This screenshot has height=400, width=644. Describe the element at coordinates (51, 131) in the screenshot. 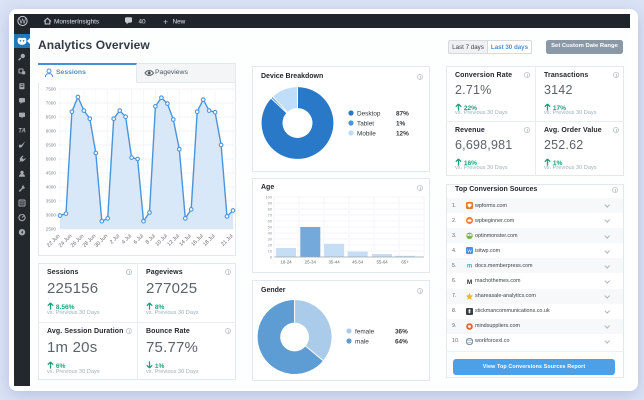

I see `svg-text: 6000` at that location.